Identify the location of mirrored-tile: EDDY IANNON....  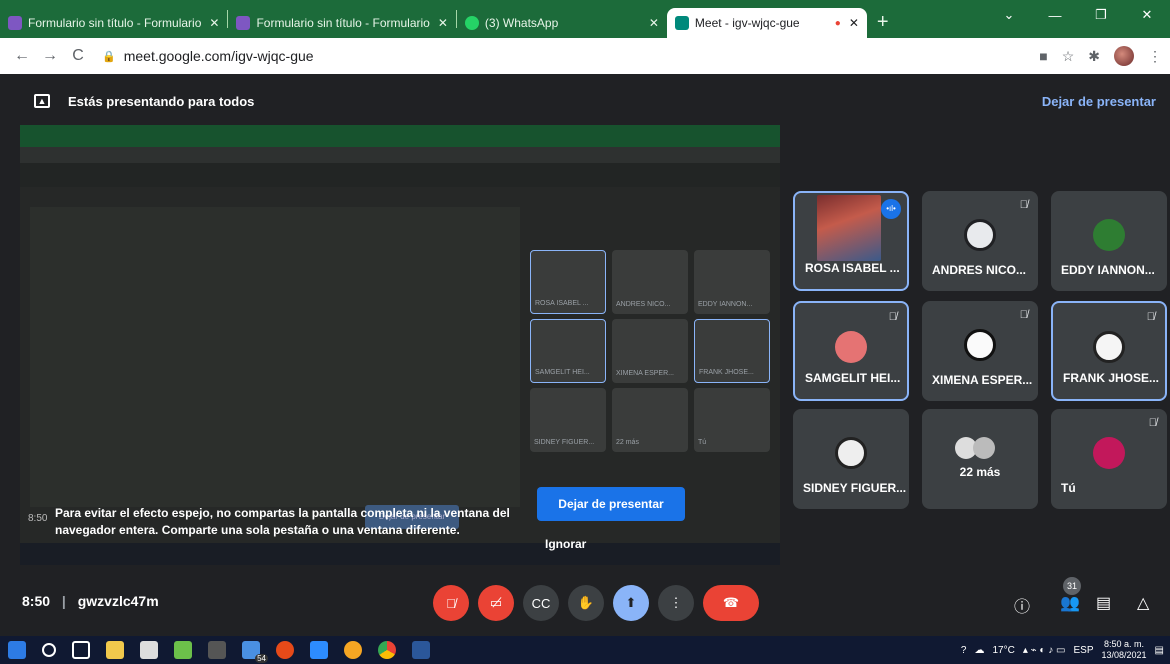
(732, 282).